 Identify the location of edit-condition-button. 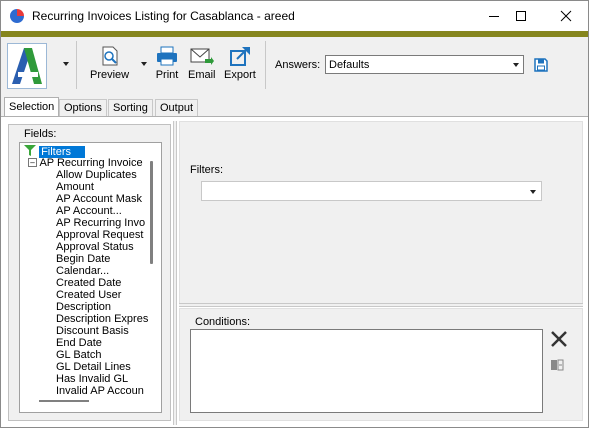
(557, 366).